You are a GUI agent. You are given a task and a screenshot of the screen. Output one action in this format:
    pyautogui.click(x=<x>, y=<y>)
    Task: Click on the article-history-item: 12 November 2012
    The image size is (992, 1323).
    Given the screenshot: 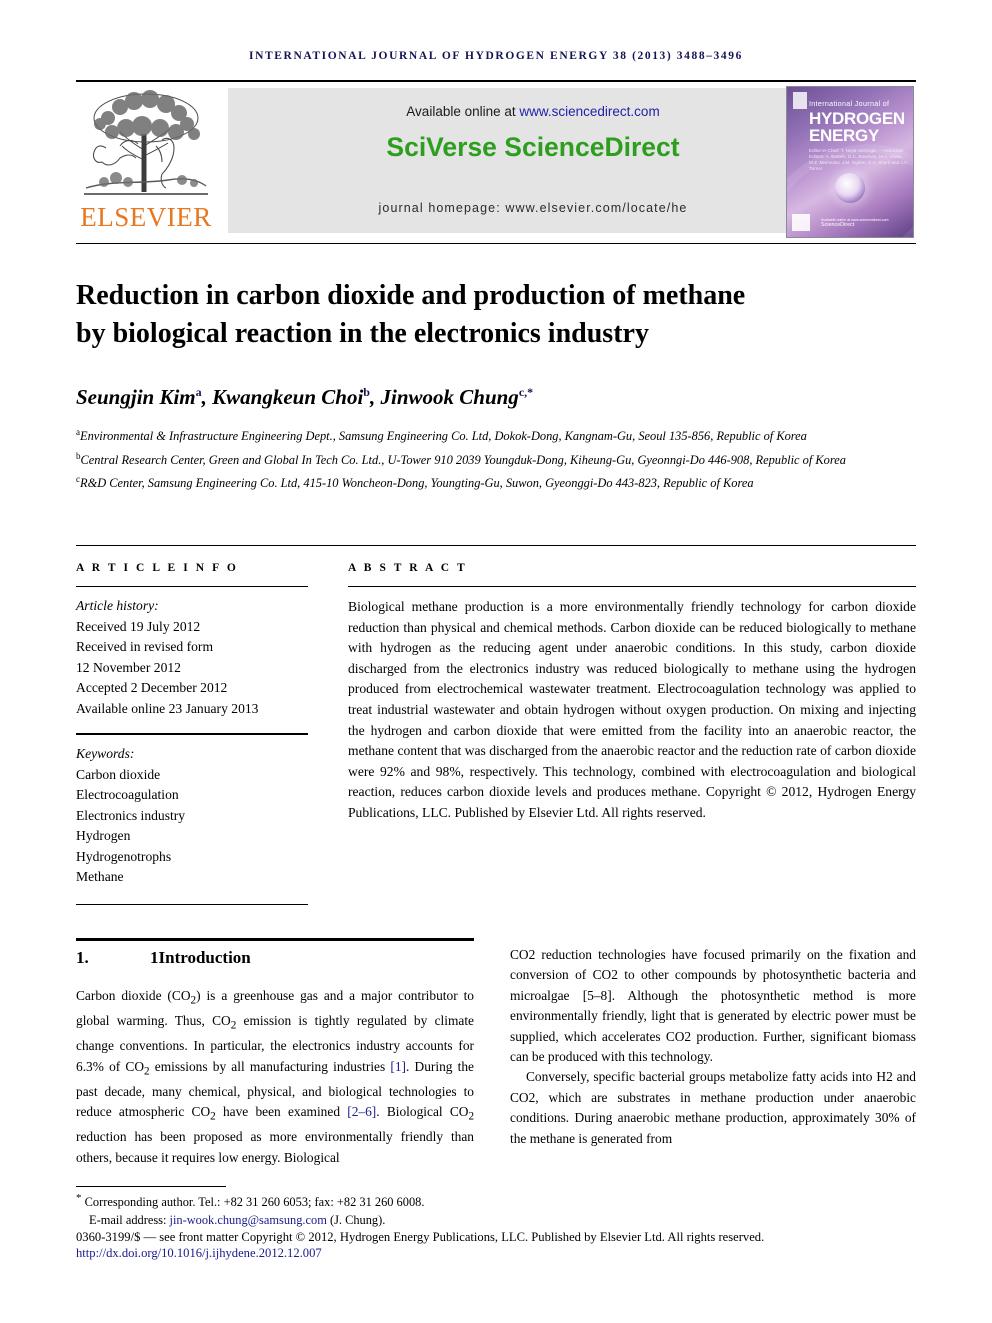 What is the action you would take?
    pyautogui.click(x=128, y=667)
    